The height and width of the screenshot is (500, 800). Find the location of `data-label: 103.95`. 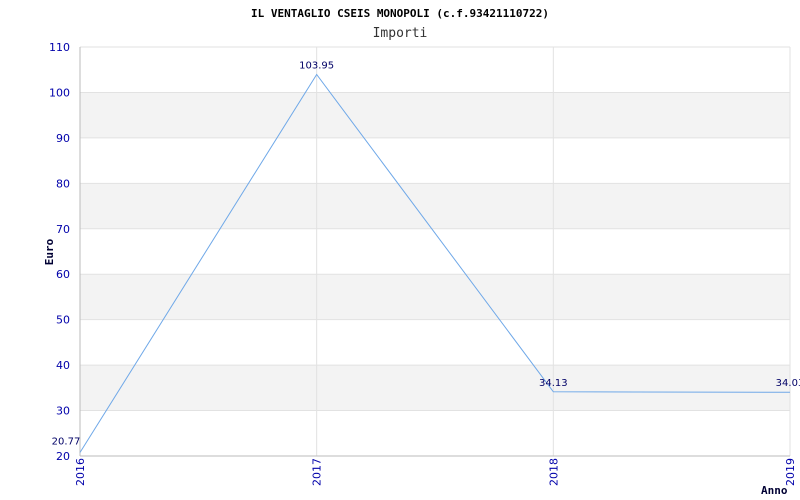

data-label: 103.95 is located at coordinates (316, 65).